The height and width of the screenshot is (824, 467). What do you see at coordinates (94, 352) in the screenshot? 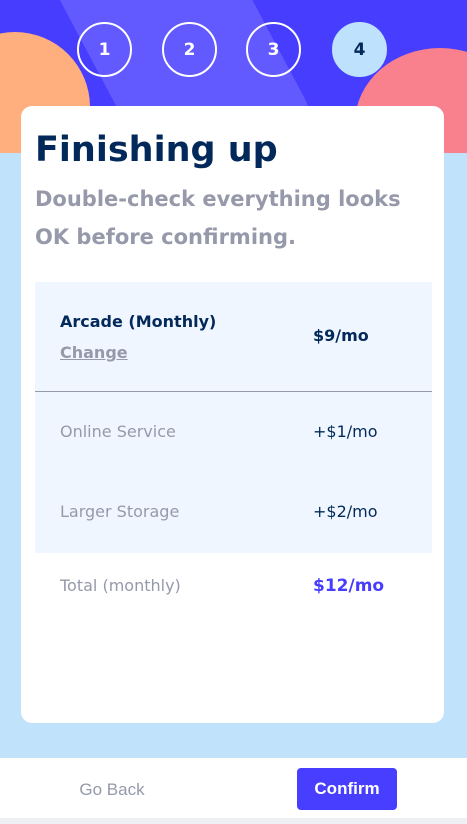
I see `change-plan-link: Change` at bounding box center [94, 352].